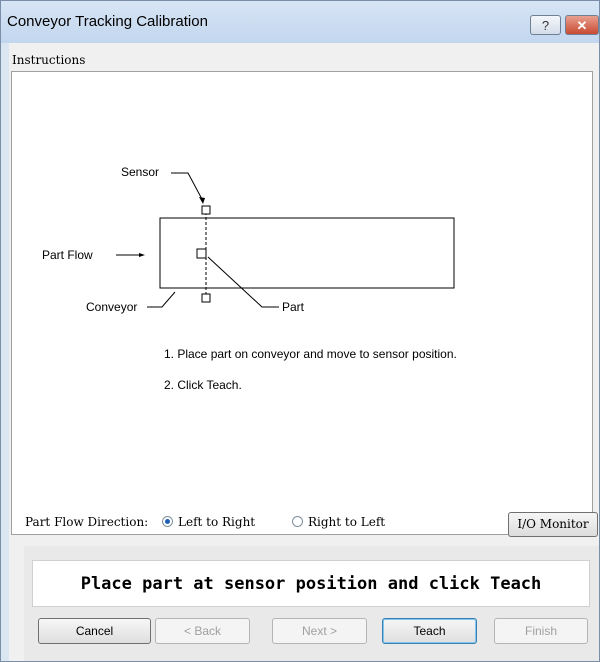 Image resolution: width=600 pixels, height=662 pixels. What do you see at coordinates (347, 522) in the screenshot?
I see `radio-right-to-left-label: Right to Left` at bounding box center [347, 522].